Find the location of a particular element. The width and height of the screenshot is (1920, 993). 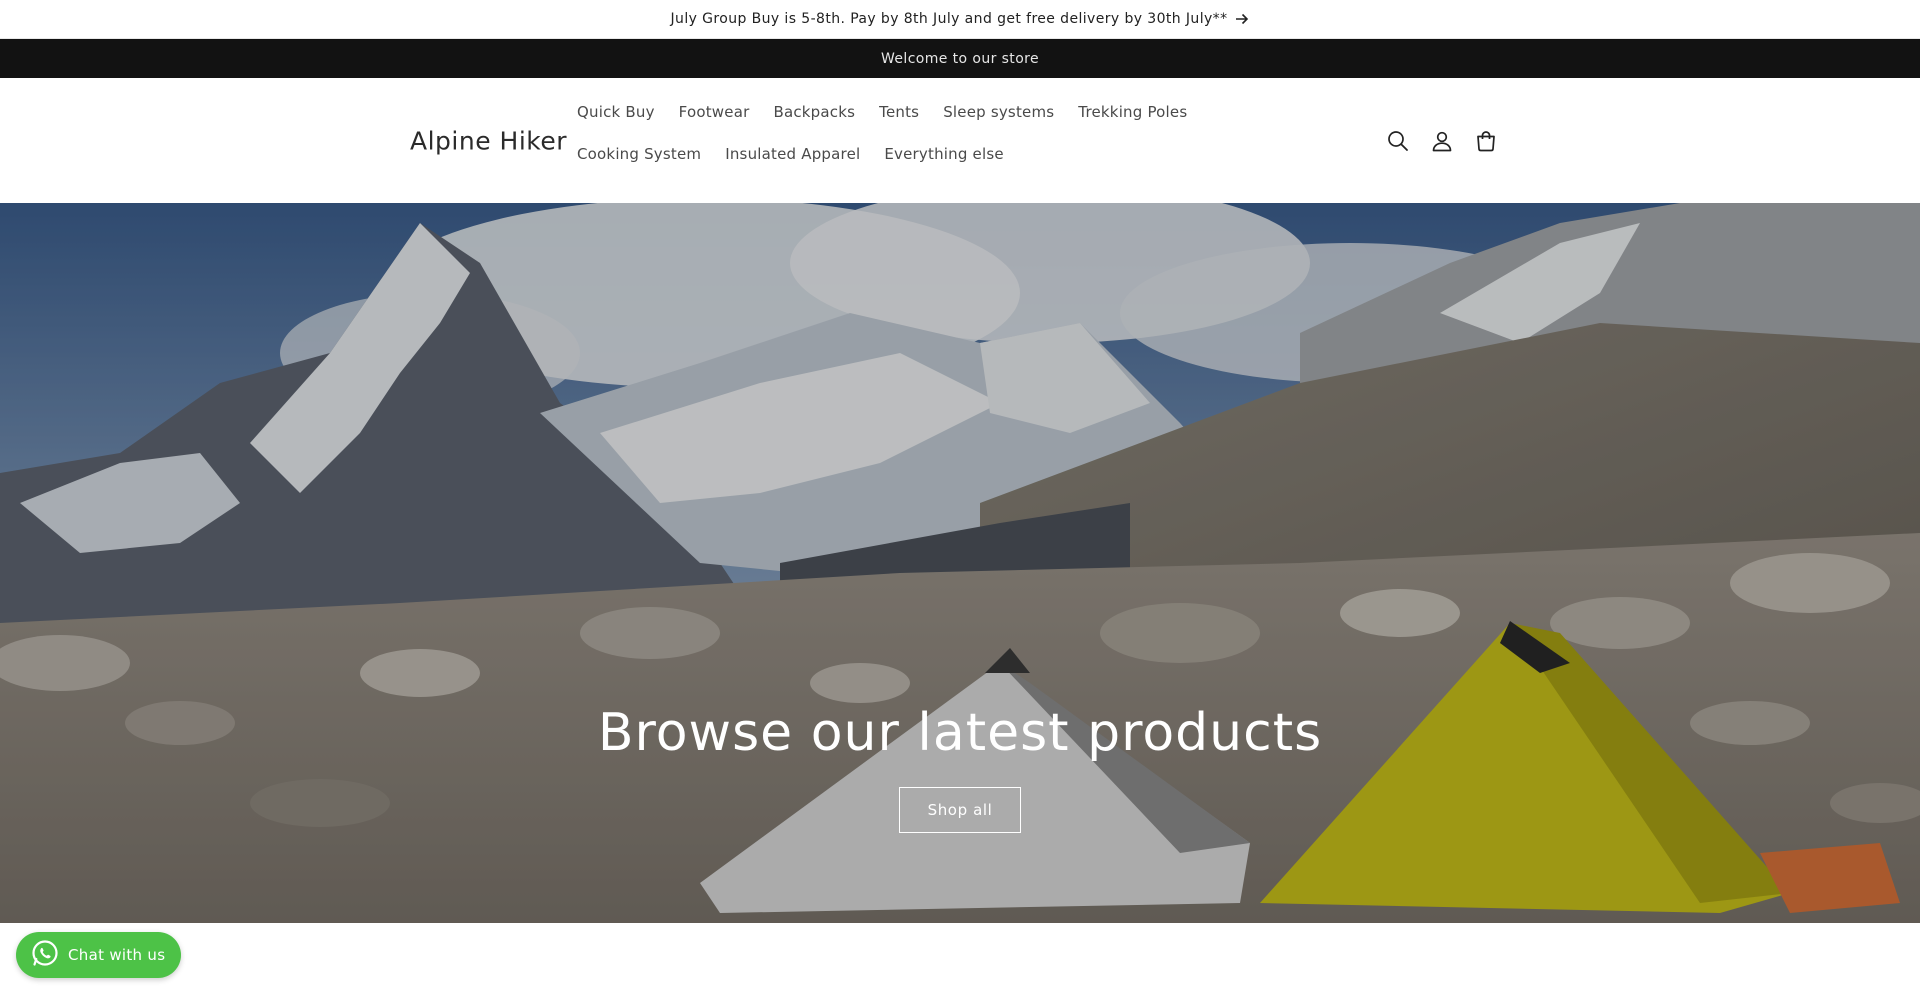

nav-item-footwear: Footwear is located at coordinates (714, 112).